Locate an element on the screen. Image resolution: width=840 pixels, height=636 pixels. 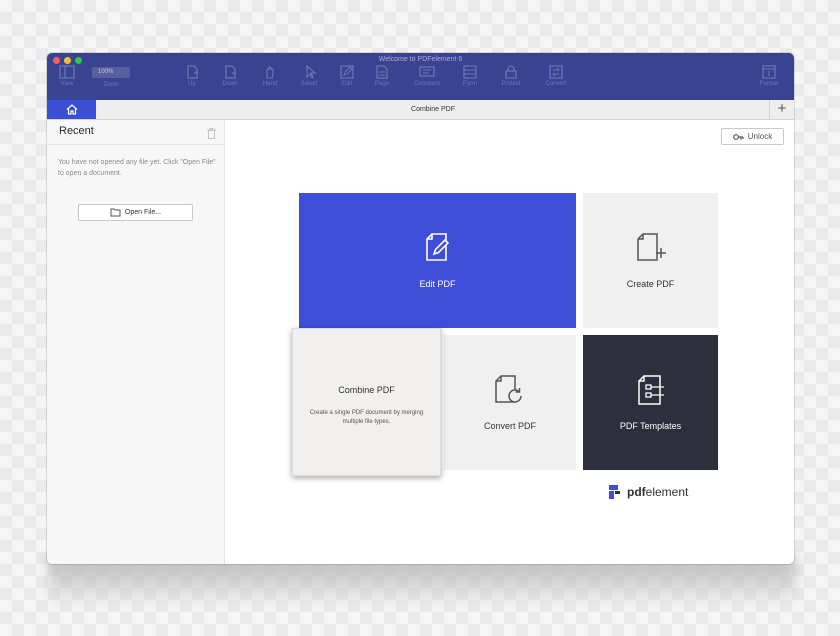
lock-icon is located at coordinates (511, 72).